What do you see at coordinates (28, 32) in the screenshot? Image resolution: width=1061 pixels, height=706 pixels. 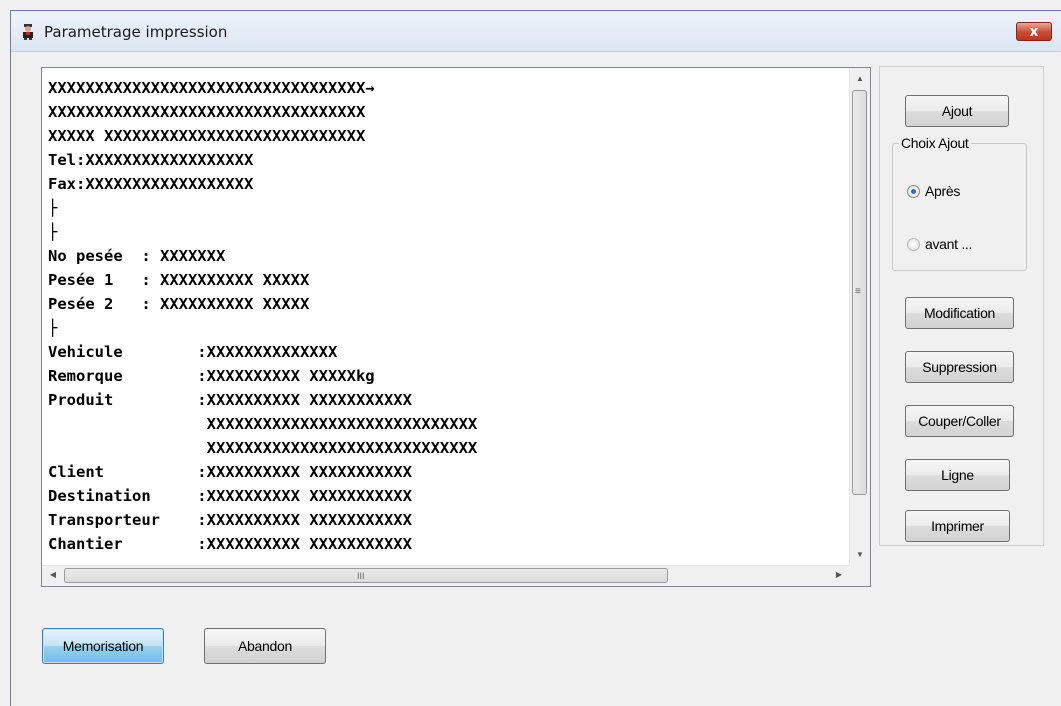 I see `app-icon` at bounding box center [28, 32].